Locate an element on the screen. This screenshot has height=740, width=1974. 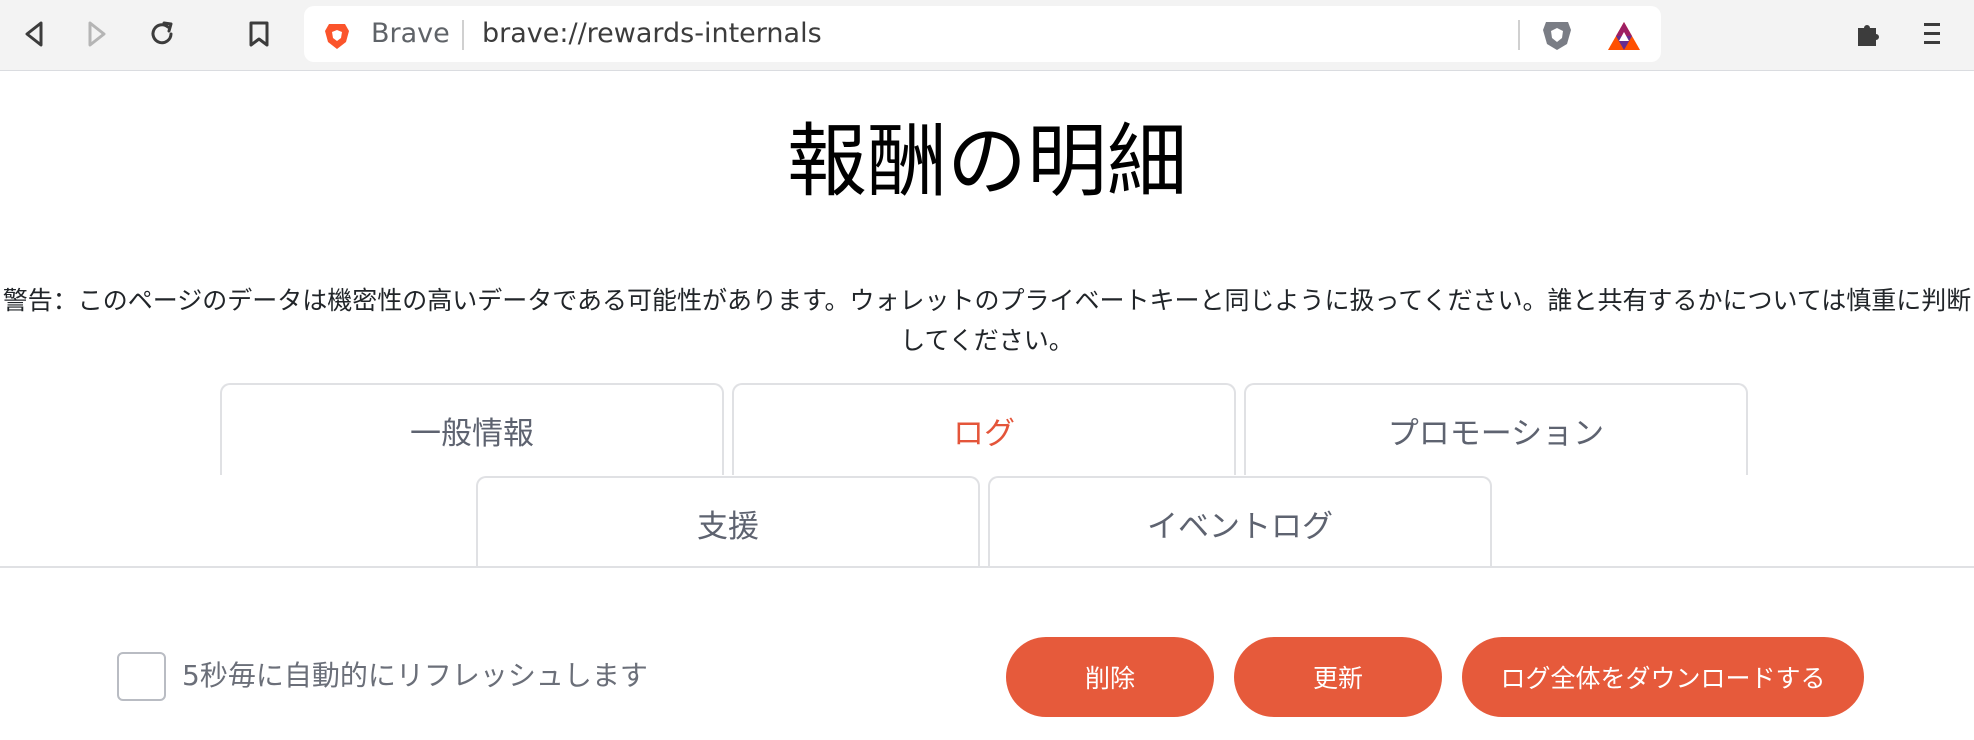
page-title: 報酬の明細 is located at coordinates (987, 161).